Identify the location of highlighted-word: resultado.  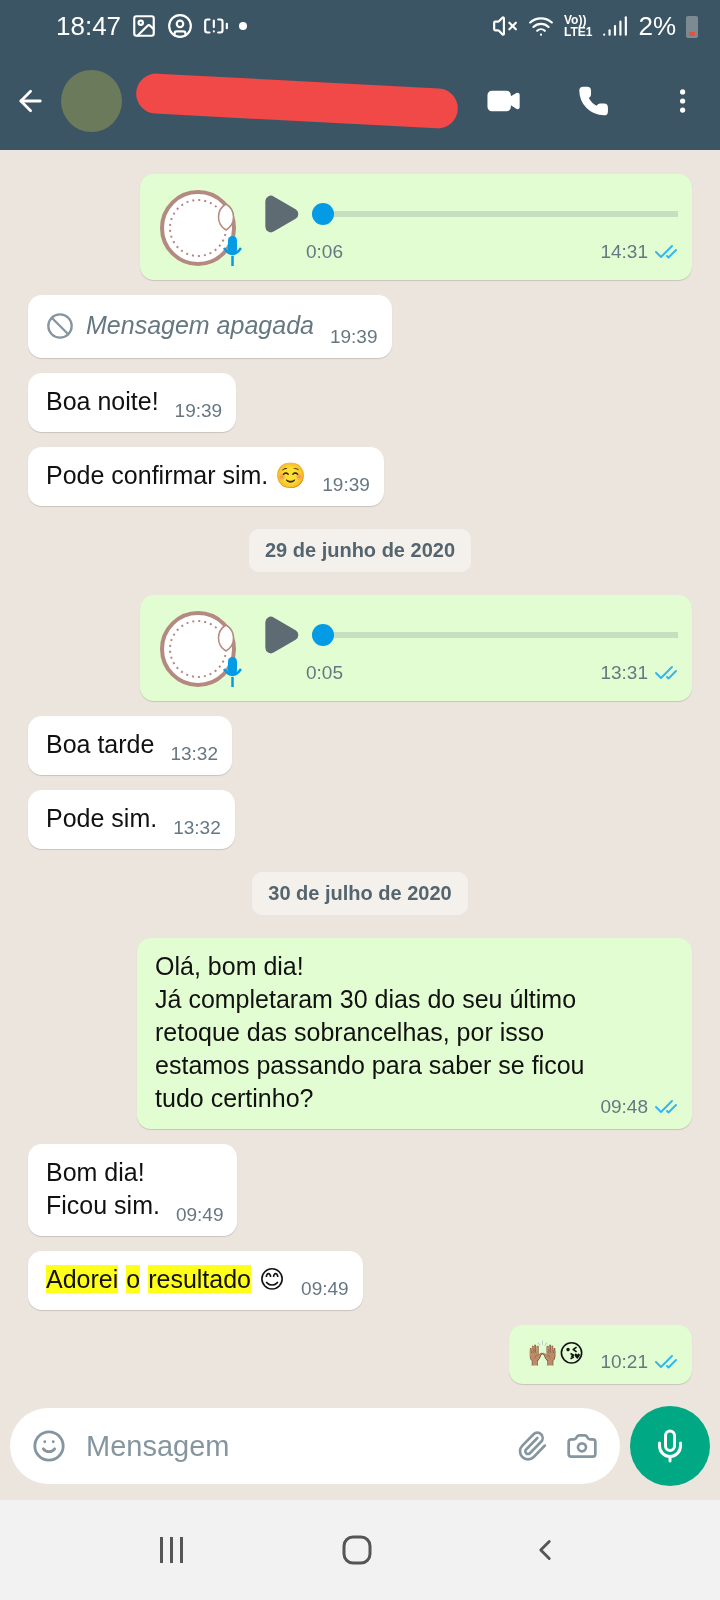
(200, 1279).